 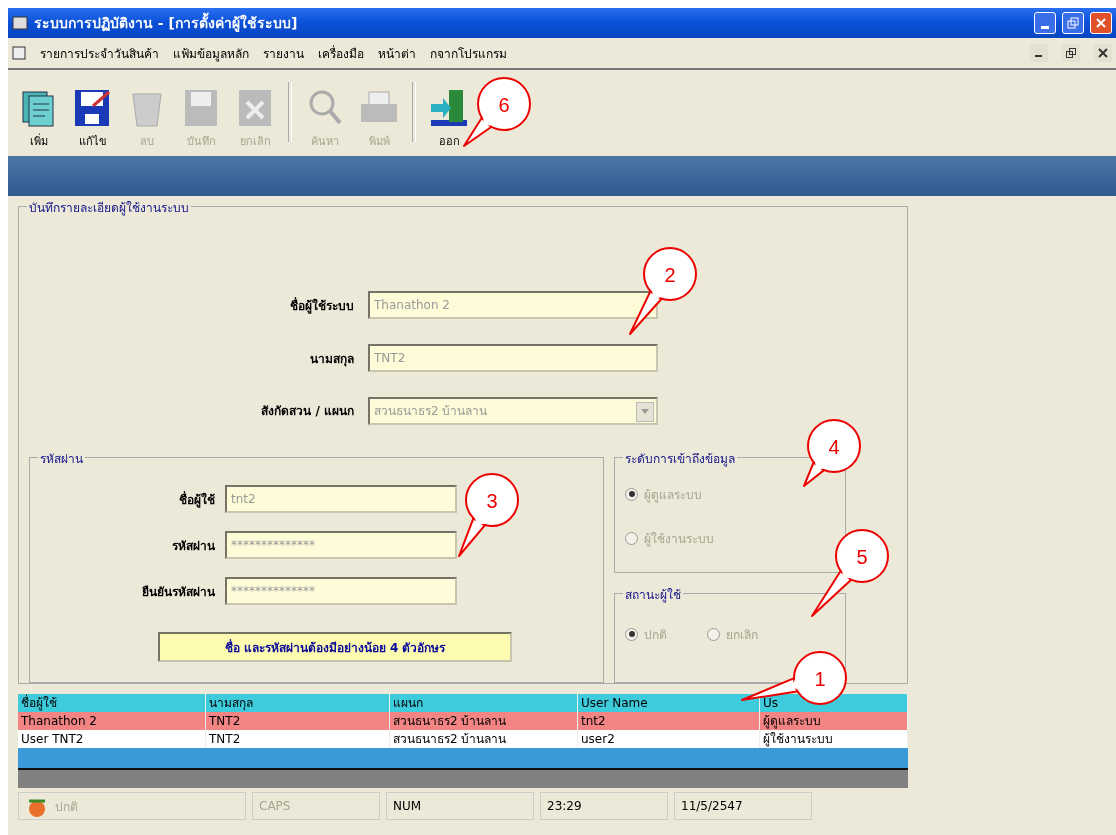 I want to click on toolbar-button: เพิ่ม, so click(x=39, y=119).